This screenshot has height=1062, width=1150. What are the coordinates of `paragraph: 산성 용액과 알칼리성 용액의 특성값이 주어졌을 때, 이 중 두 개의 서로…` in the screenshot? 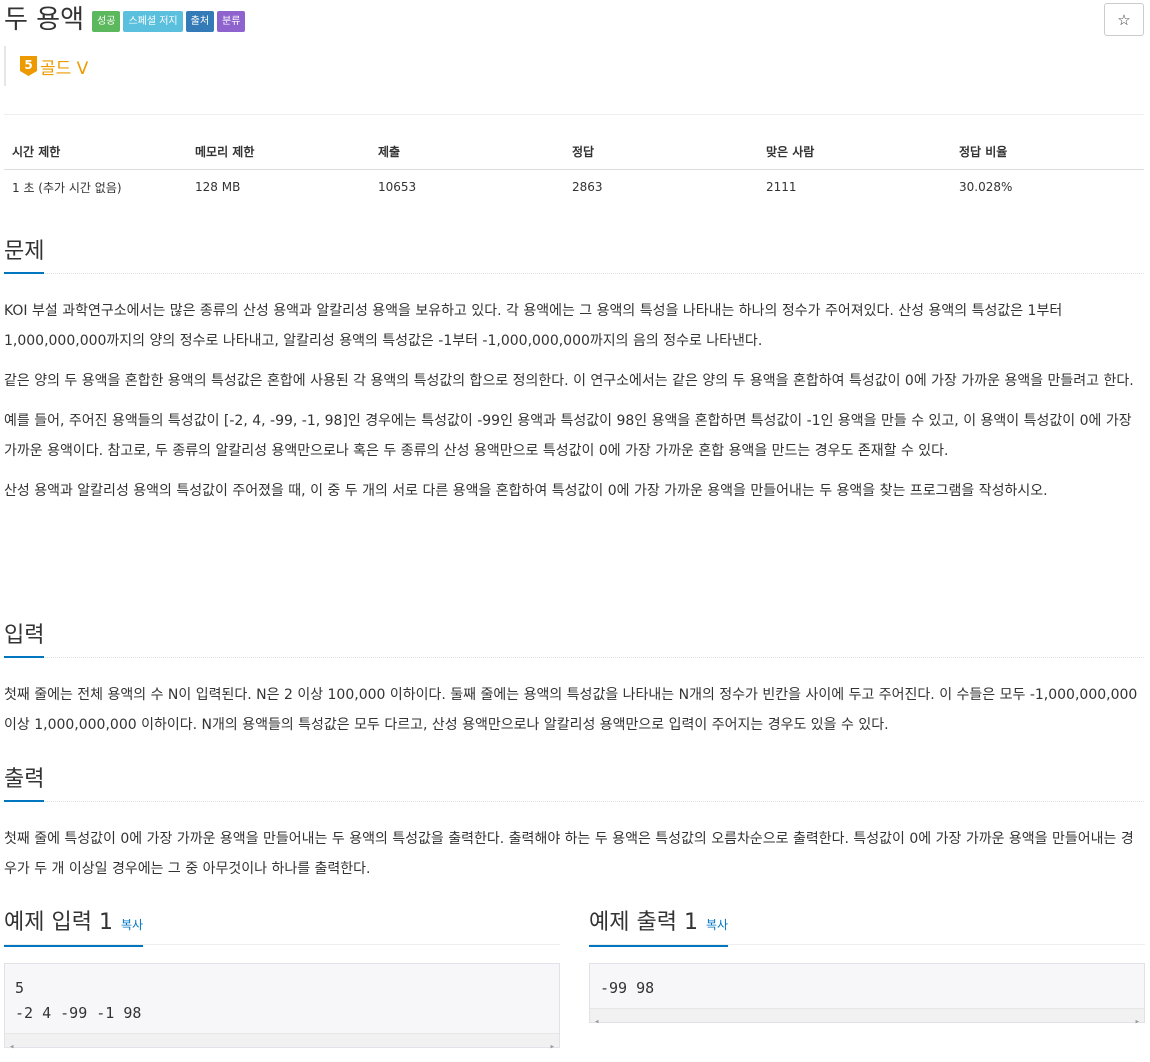 It's located at (526, 491).